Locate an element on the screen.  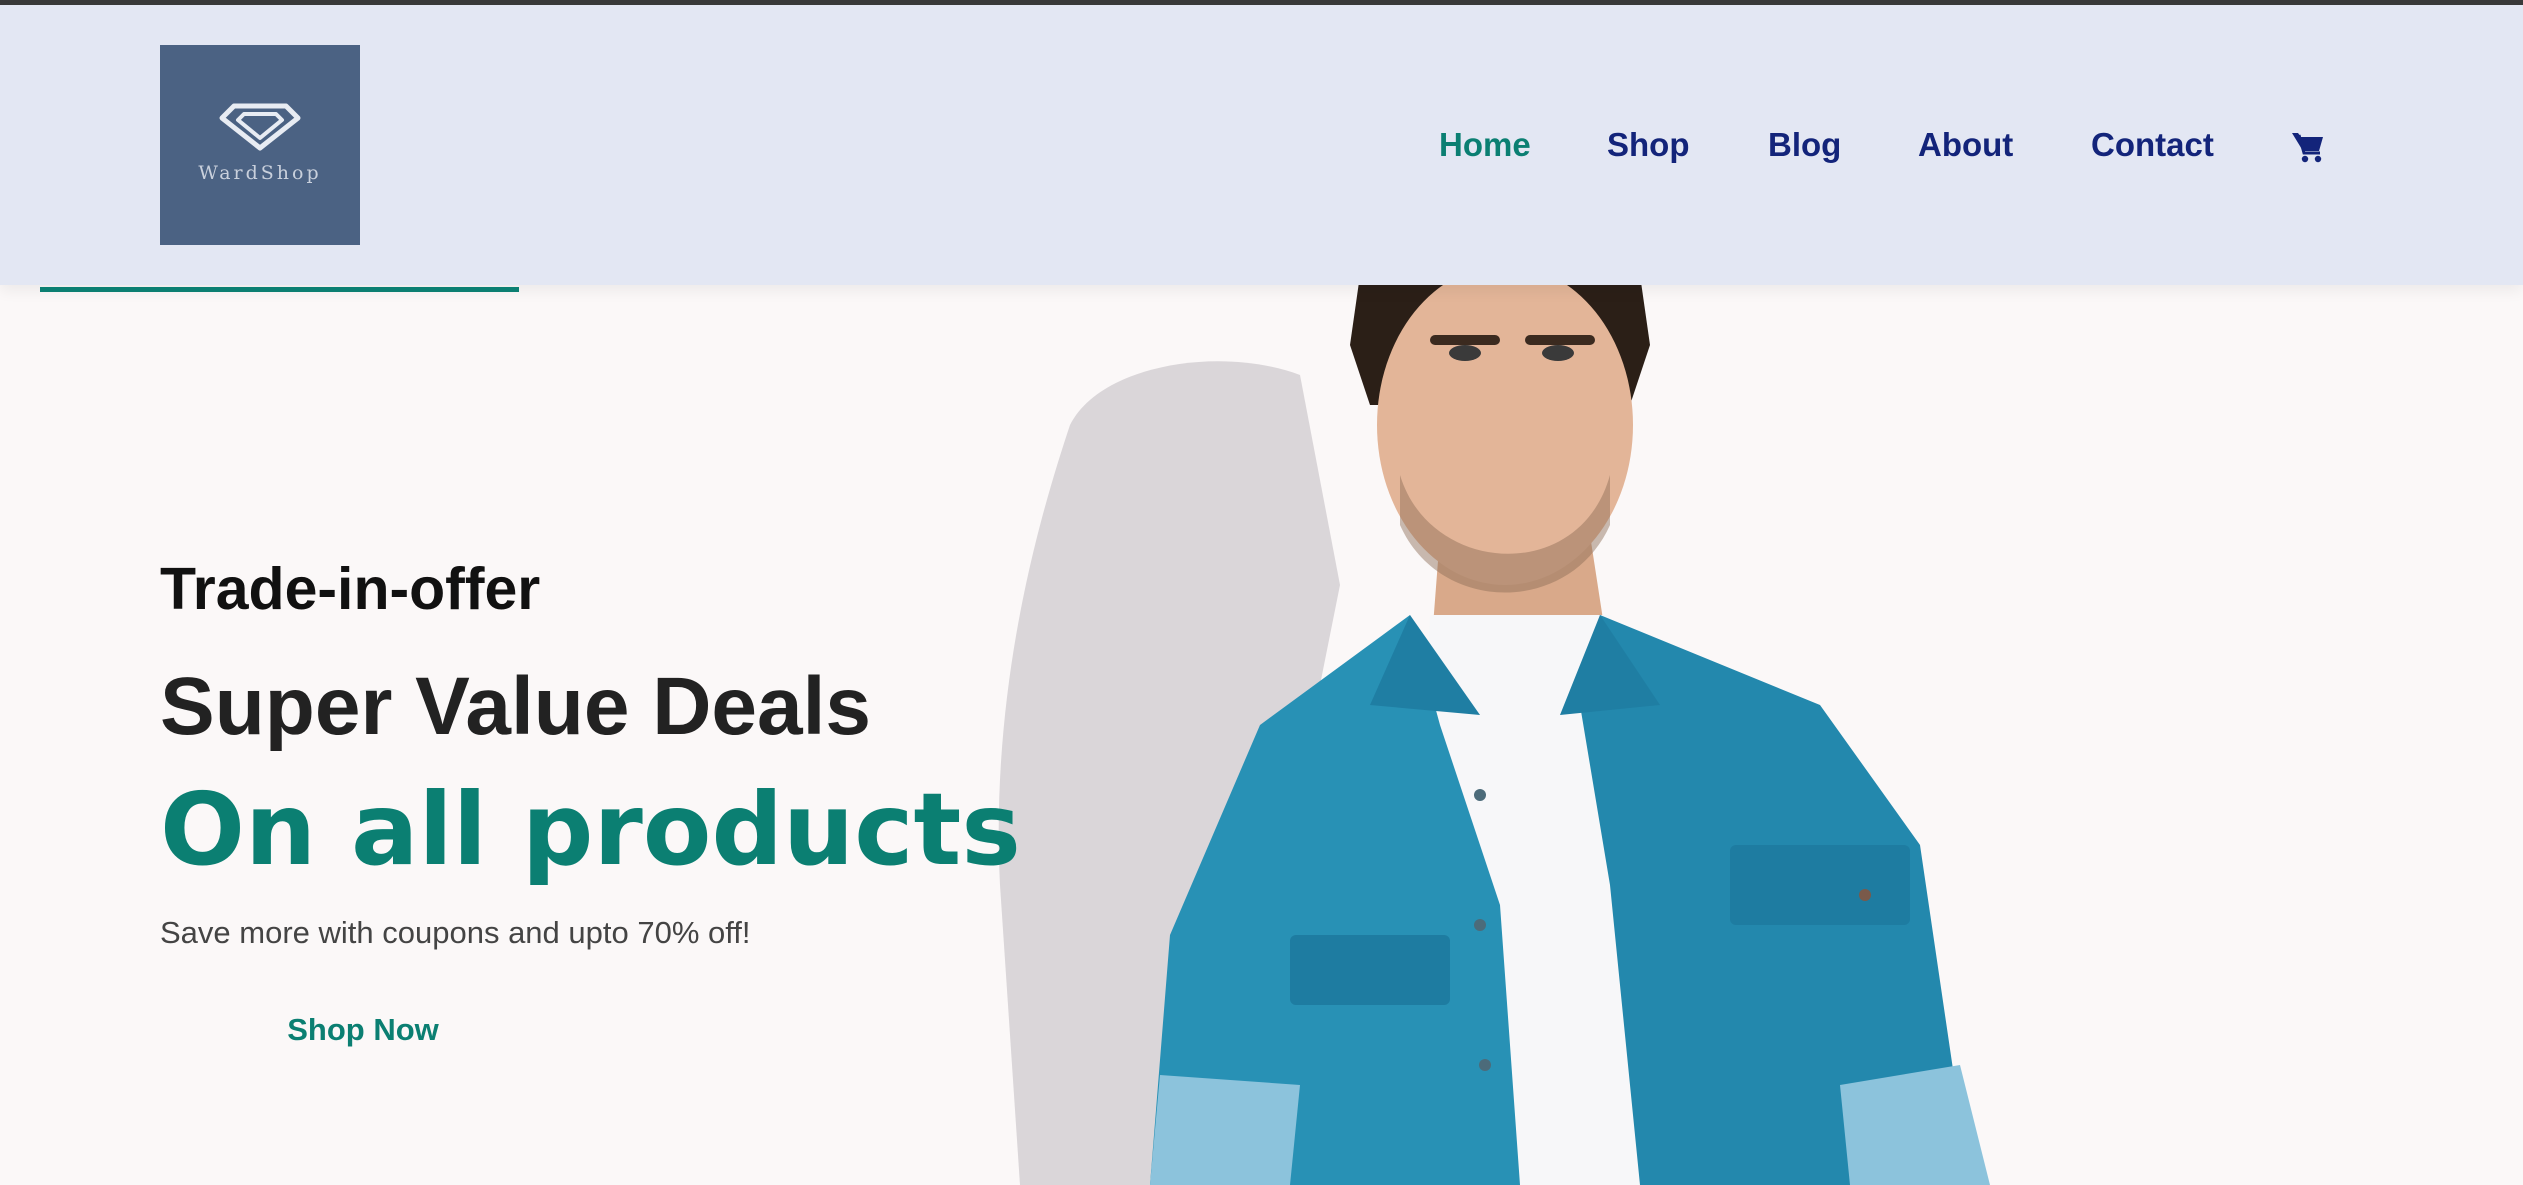
cart-icon is located at coordinates (2308, 147).